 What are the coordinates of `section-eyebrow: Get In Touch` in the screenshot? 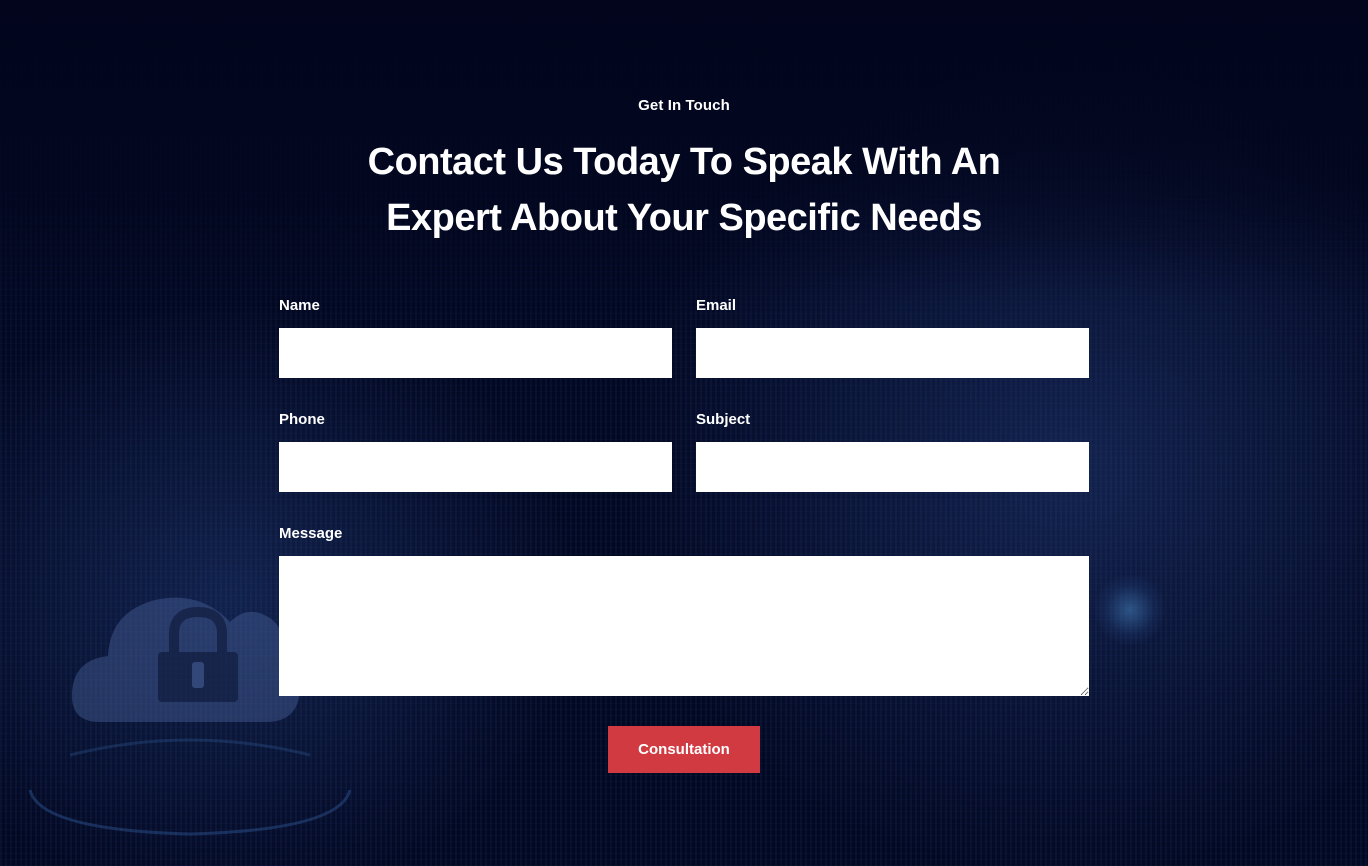 It's located at (684, 105).